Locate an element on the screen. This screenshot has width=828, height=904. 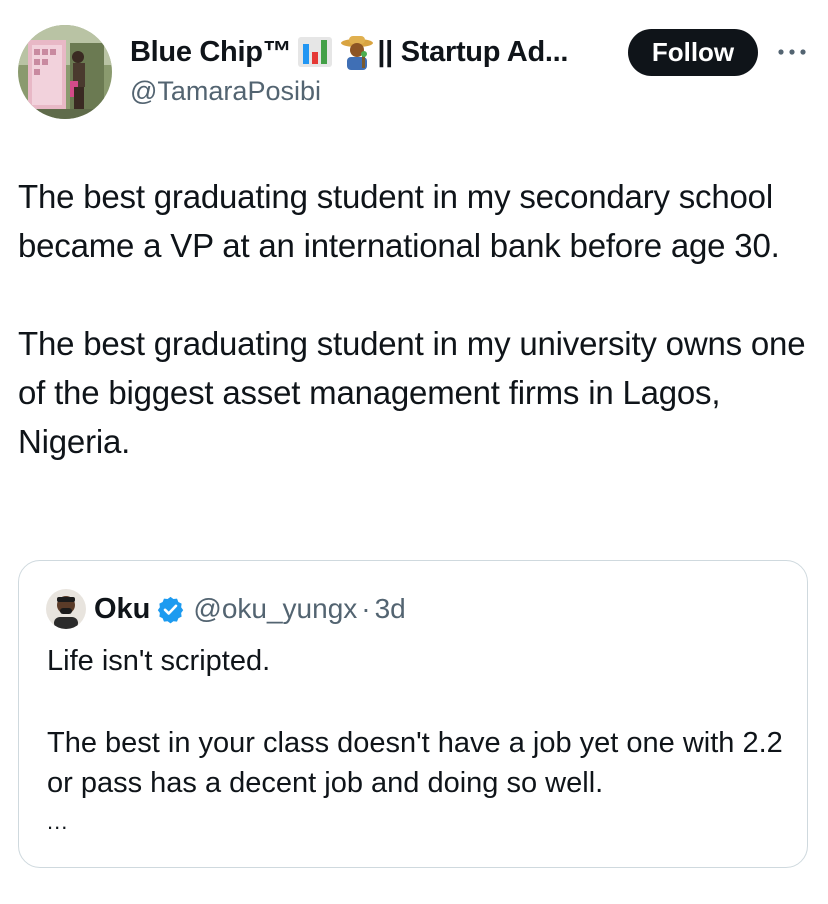
quoted-tweet-timestamp: 3d is located at coordinates (390, 609).